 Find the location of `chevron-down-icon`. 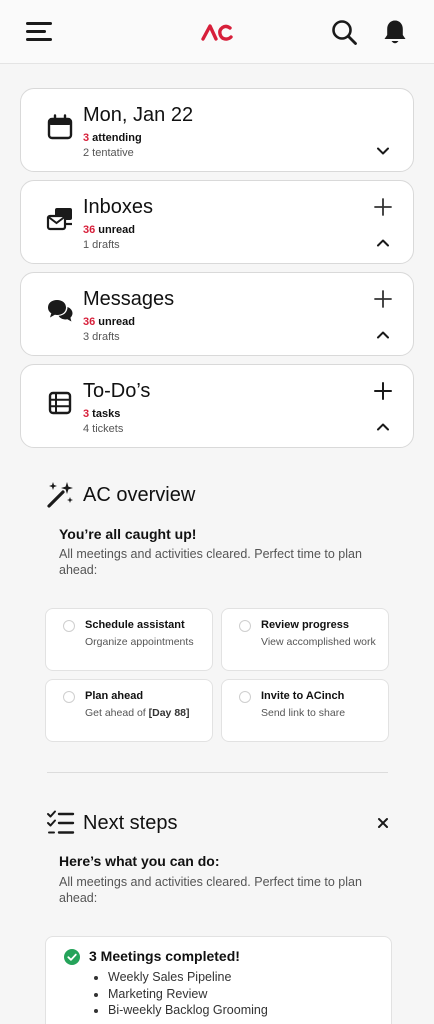

chevron-down-icon is located at coordinates (383, 151).